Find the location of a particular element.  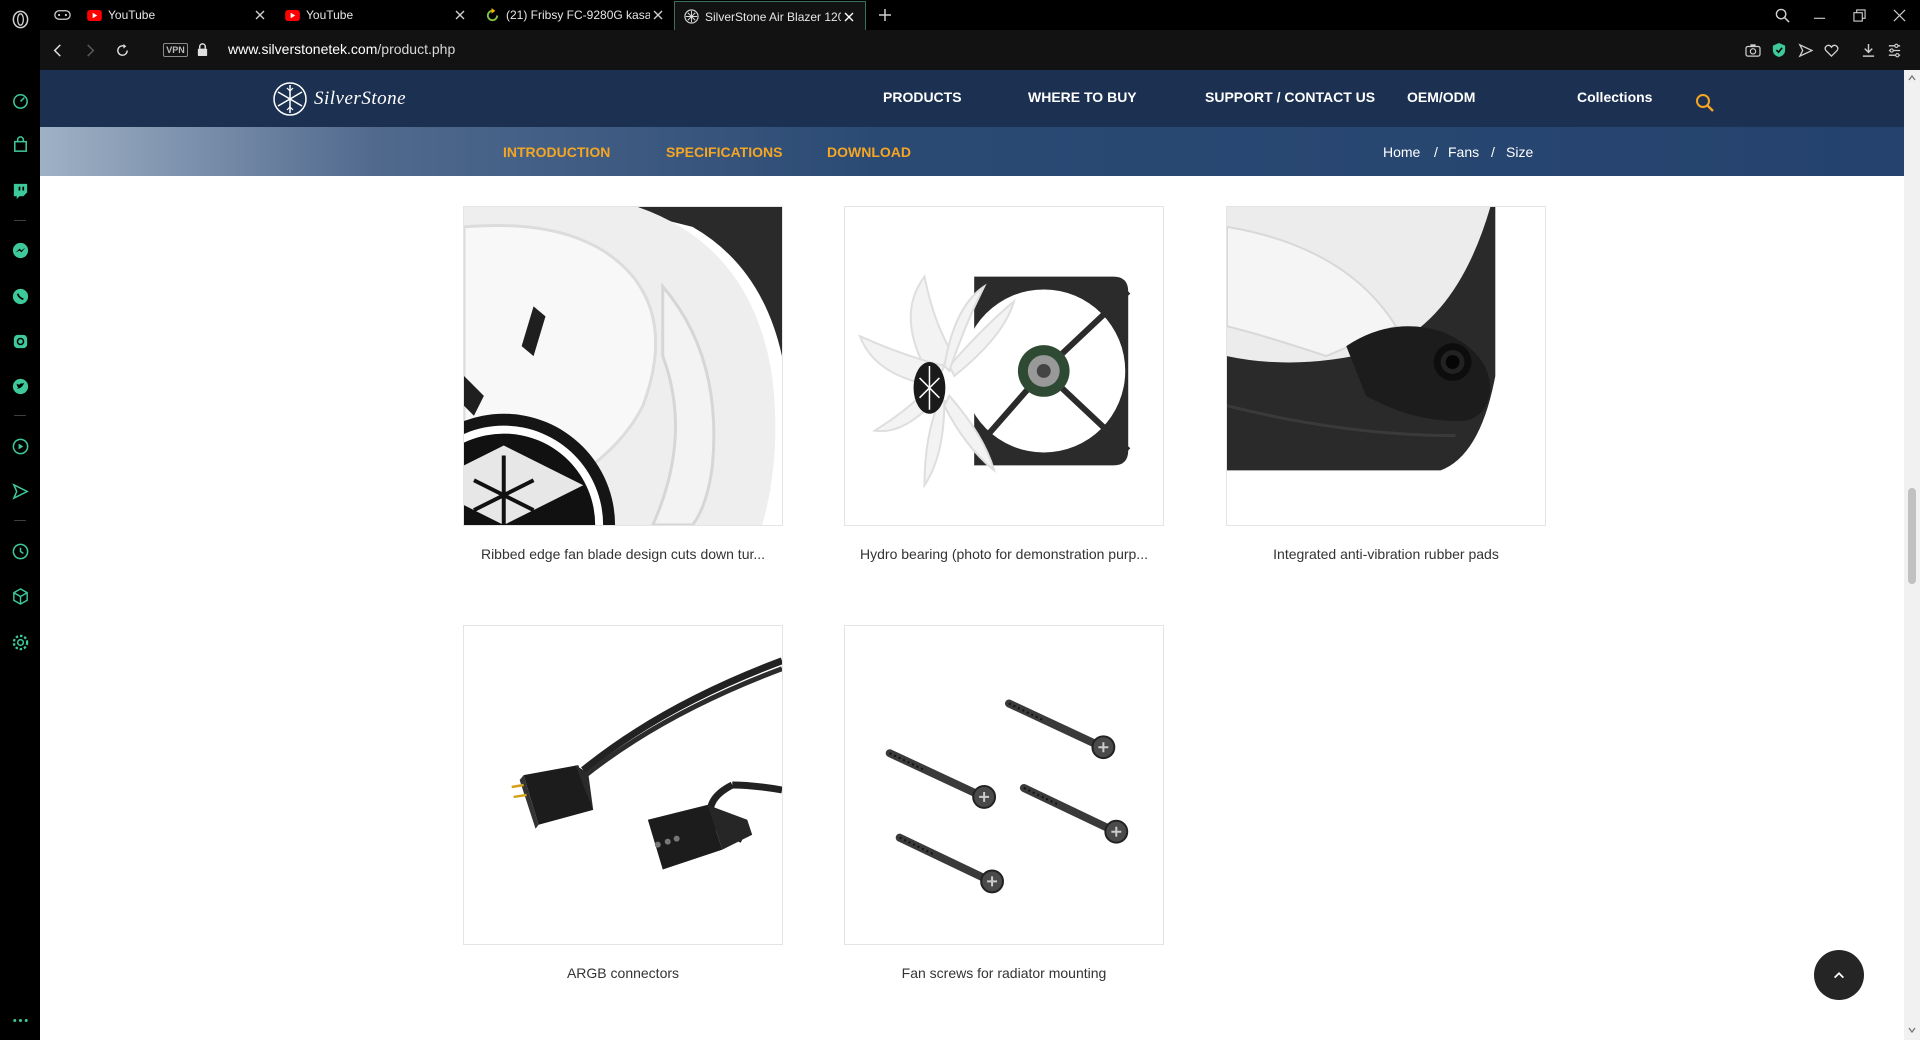

address-bar: VPN www.silverstonetek.com/product.php is located at coordinates (980, 50).